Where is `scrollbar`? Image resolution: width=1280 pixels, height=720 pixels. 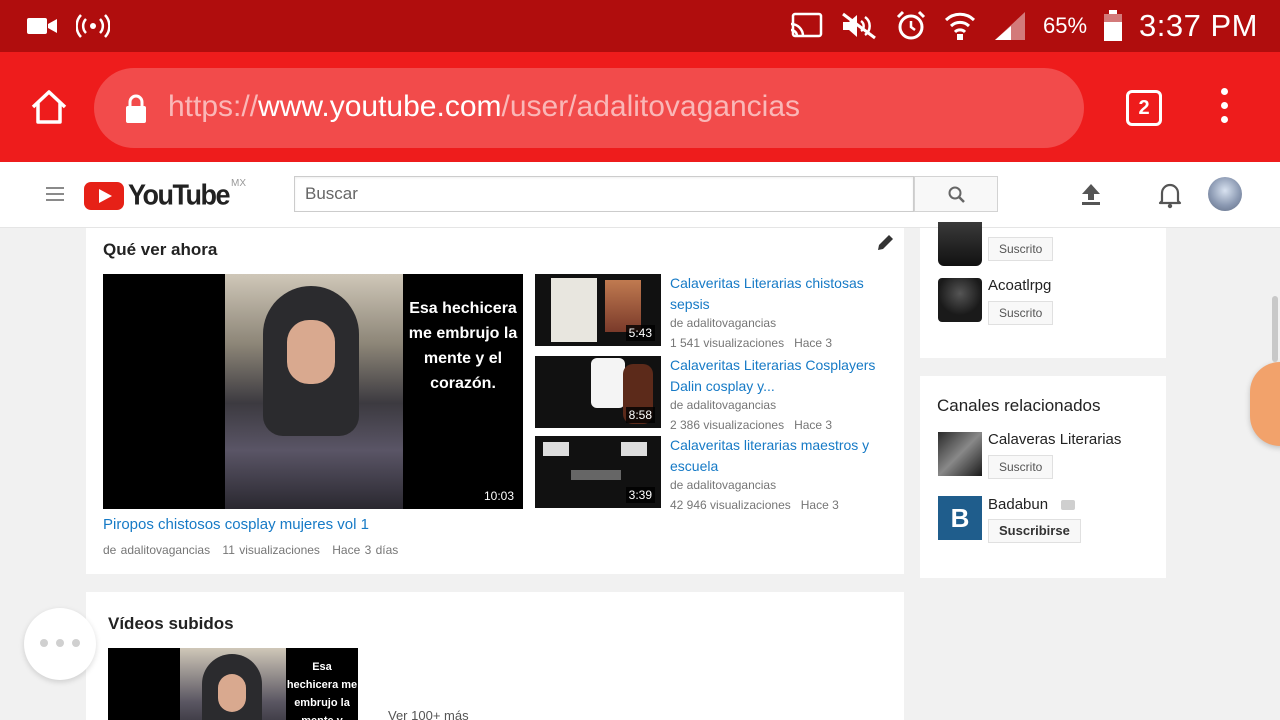
scrollbar is located at coordinates (1275, 329).